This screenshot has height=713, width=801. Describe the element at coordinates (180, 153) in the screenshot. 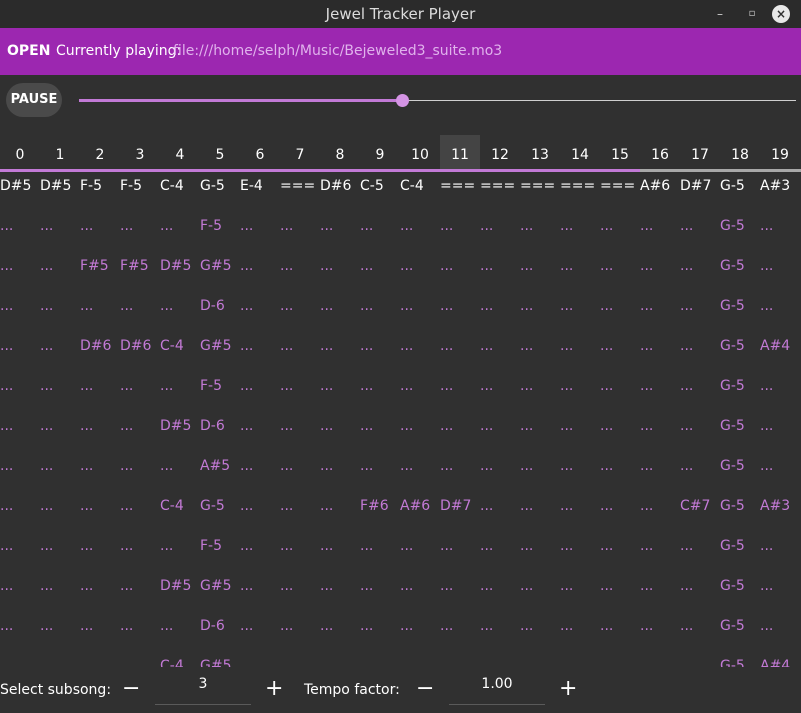

I see `channel-header-4: 4` at that location.